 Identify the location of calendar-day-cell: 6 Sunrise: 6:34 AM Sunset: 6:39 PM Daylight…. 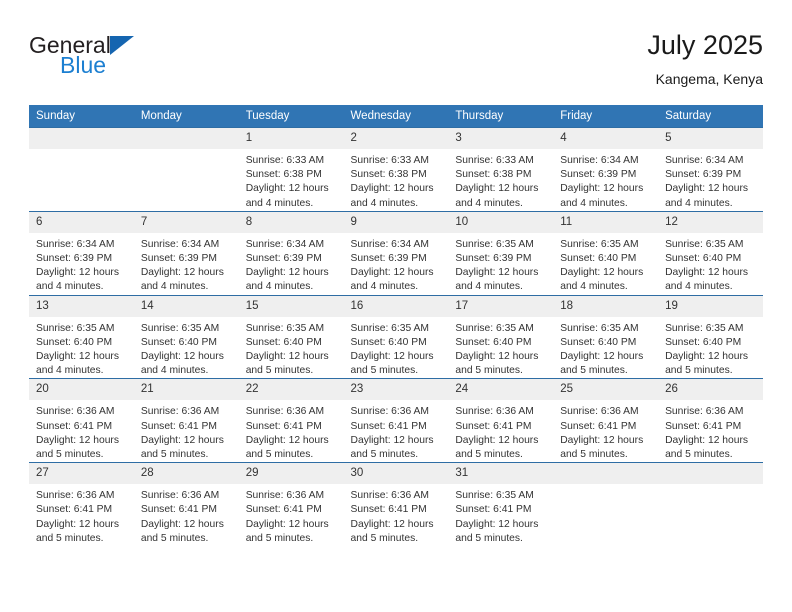
(81, 253).